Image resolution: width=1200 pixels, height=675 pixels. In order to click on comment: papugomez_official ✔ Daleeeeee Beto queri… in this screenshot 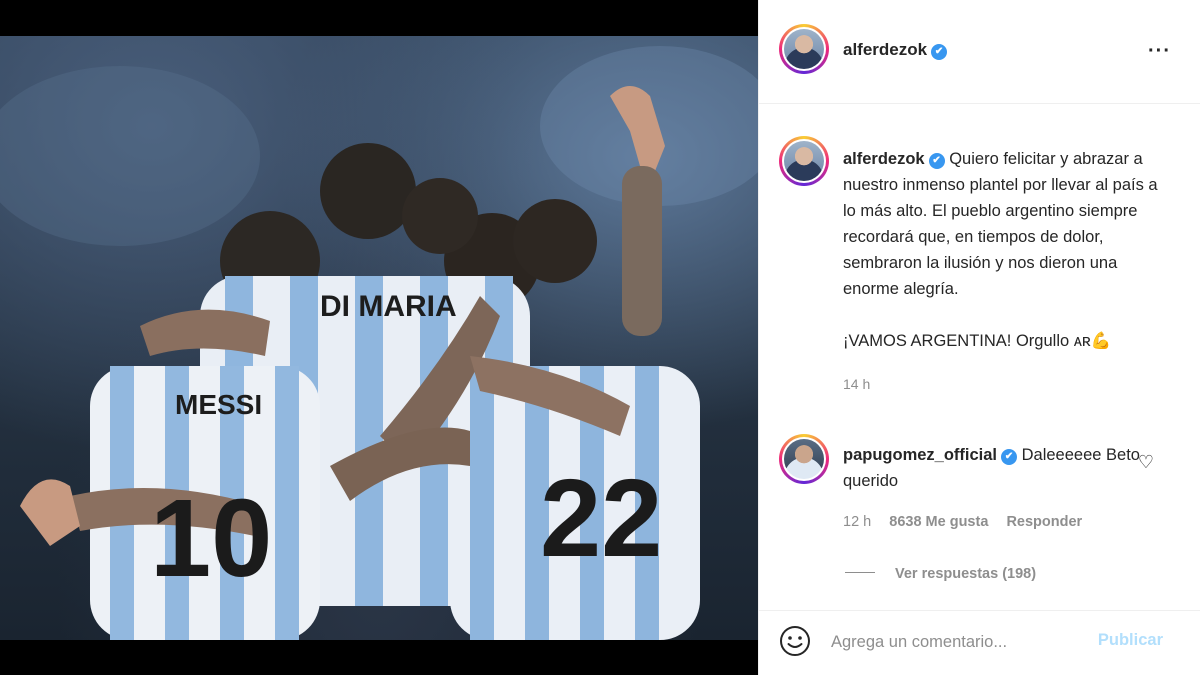, I will do `click(993, 468)`.